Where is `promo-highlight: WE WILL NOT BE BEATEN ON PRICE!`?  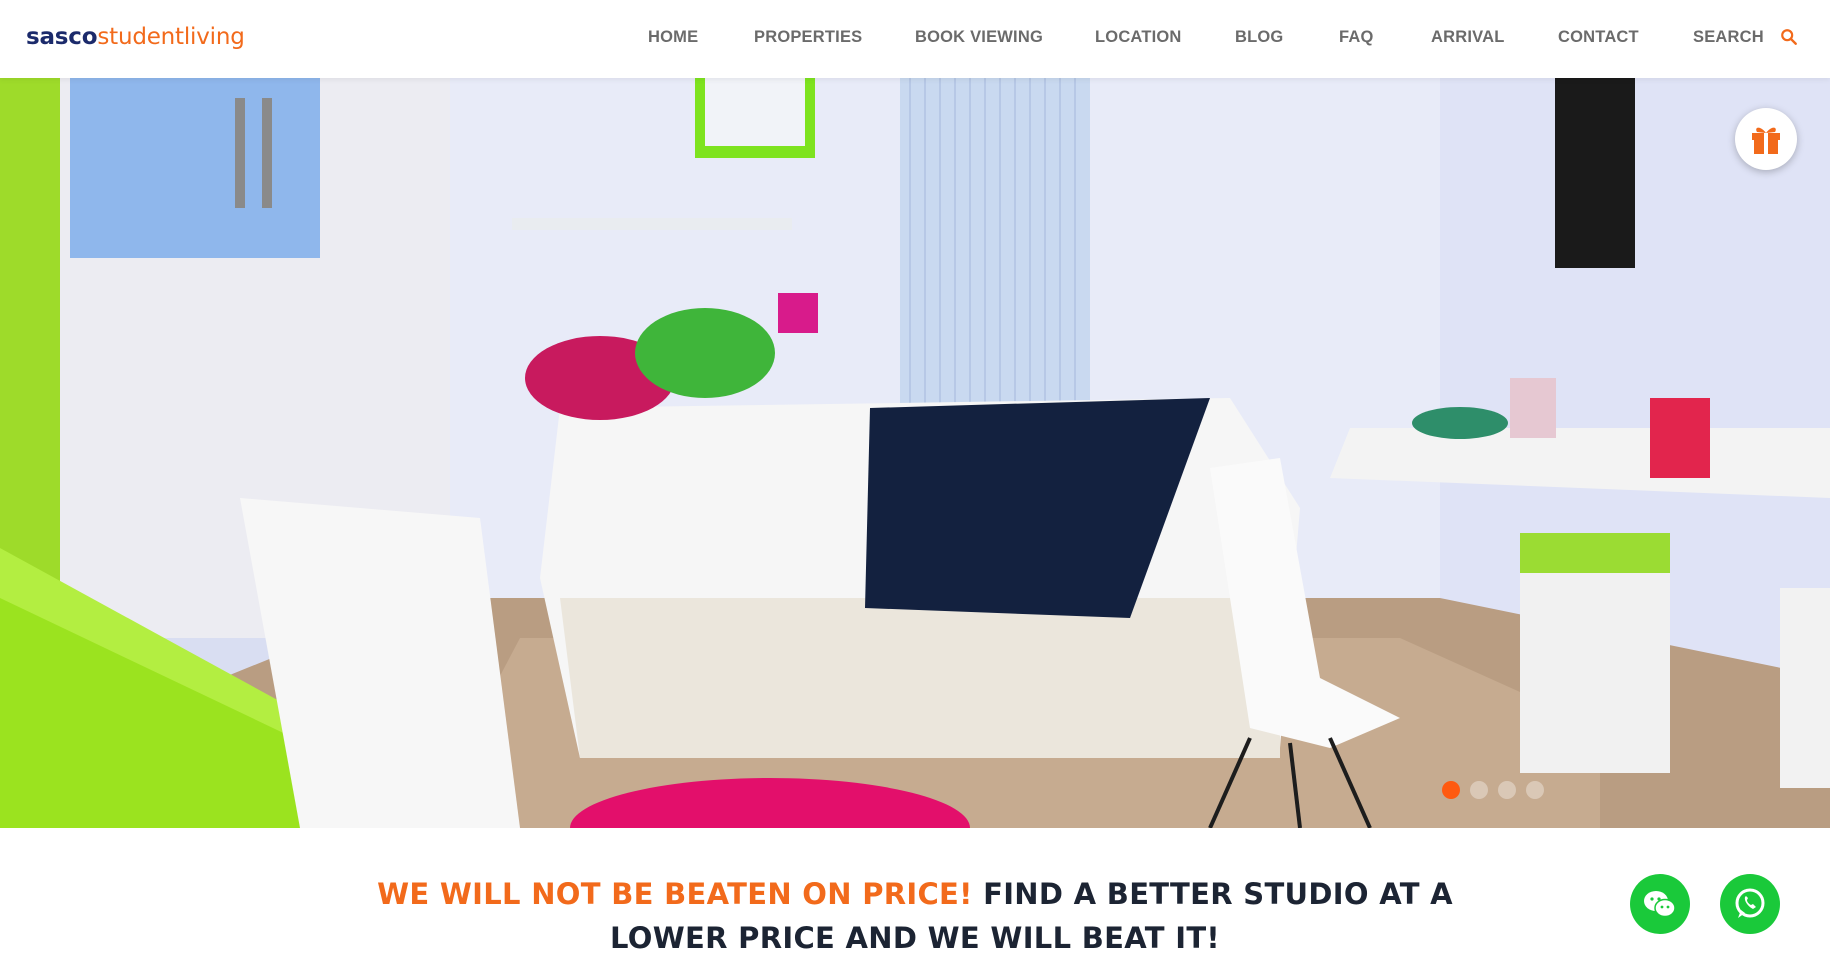
promo-highlight: WE WILL NOT BE BEATEN ON PRICE! is located at coordinates (675, 894).